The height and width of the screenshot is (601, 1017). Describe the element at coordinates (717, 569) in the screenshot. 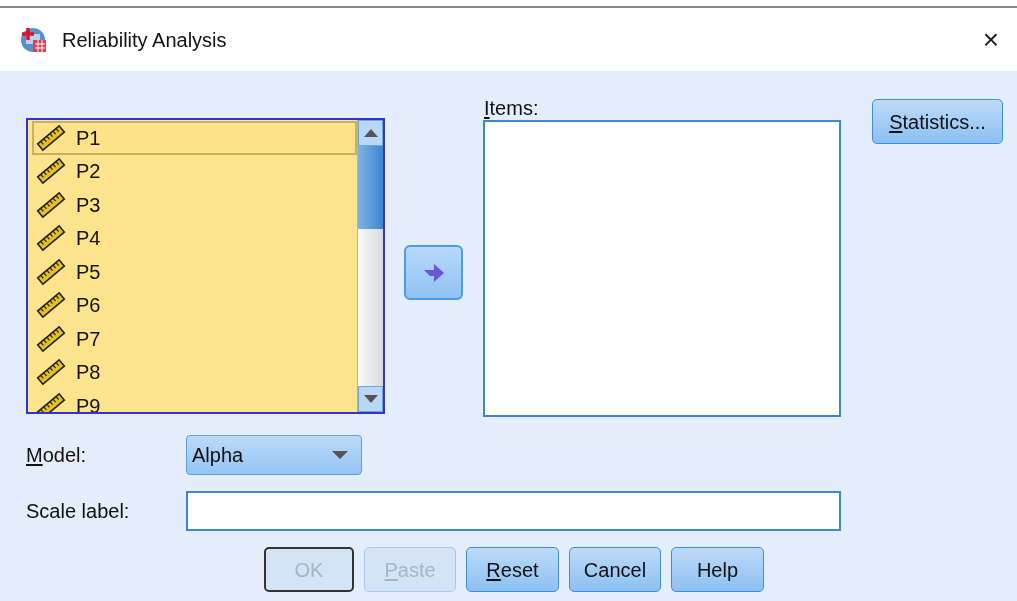

I see `dialog-button: Help` at that location.